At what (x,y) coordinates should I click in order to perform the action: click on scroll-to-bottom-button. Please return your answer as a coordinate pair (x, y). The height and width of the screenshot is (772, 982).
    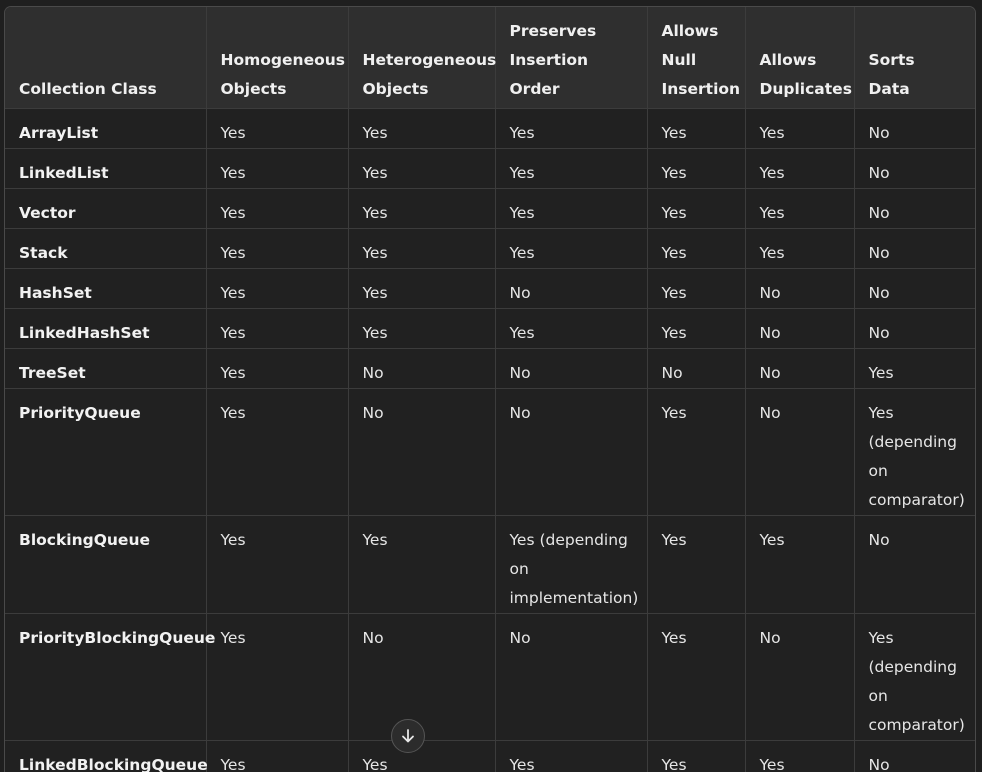
    Looking at the image, I should click on (408, 736).